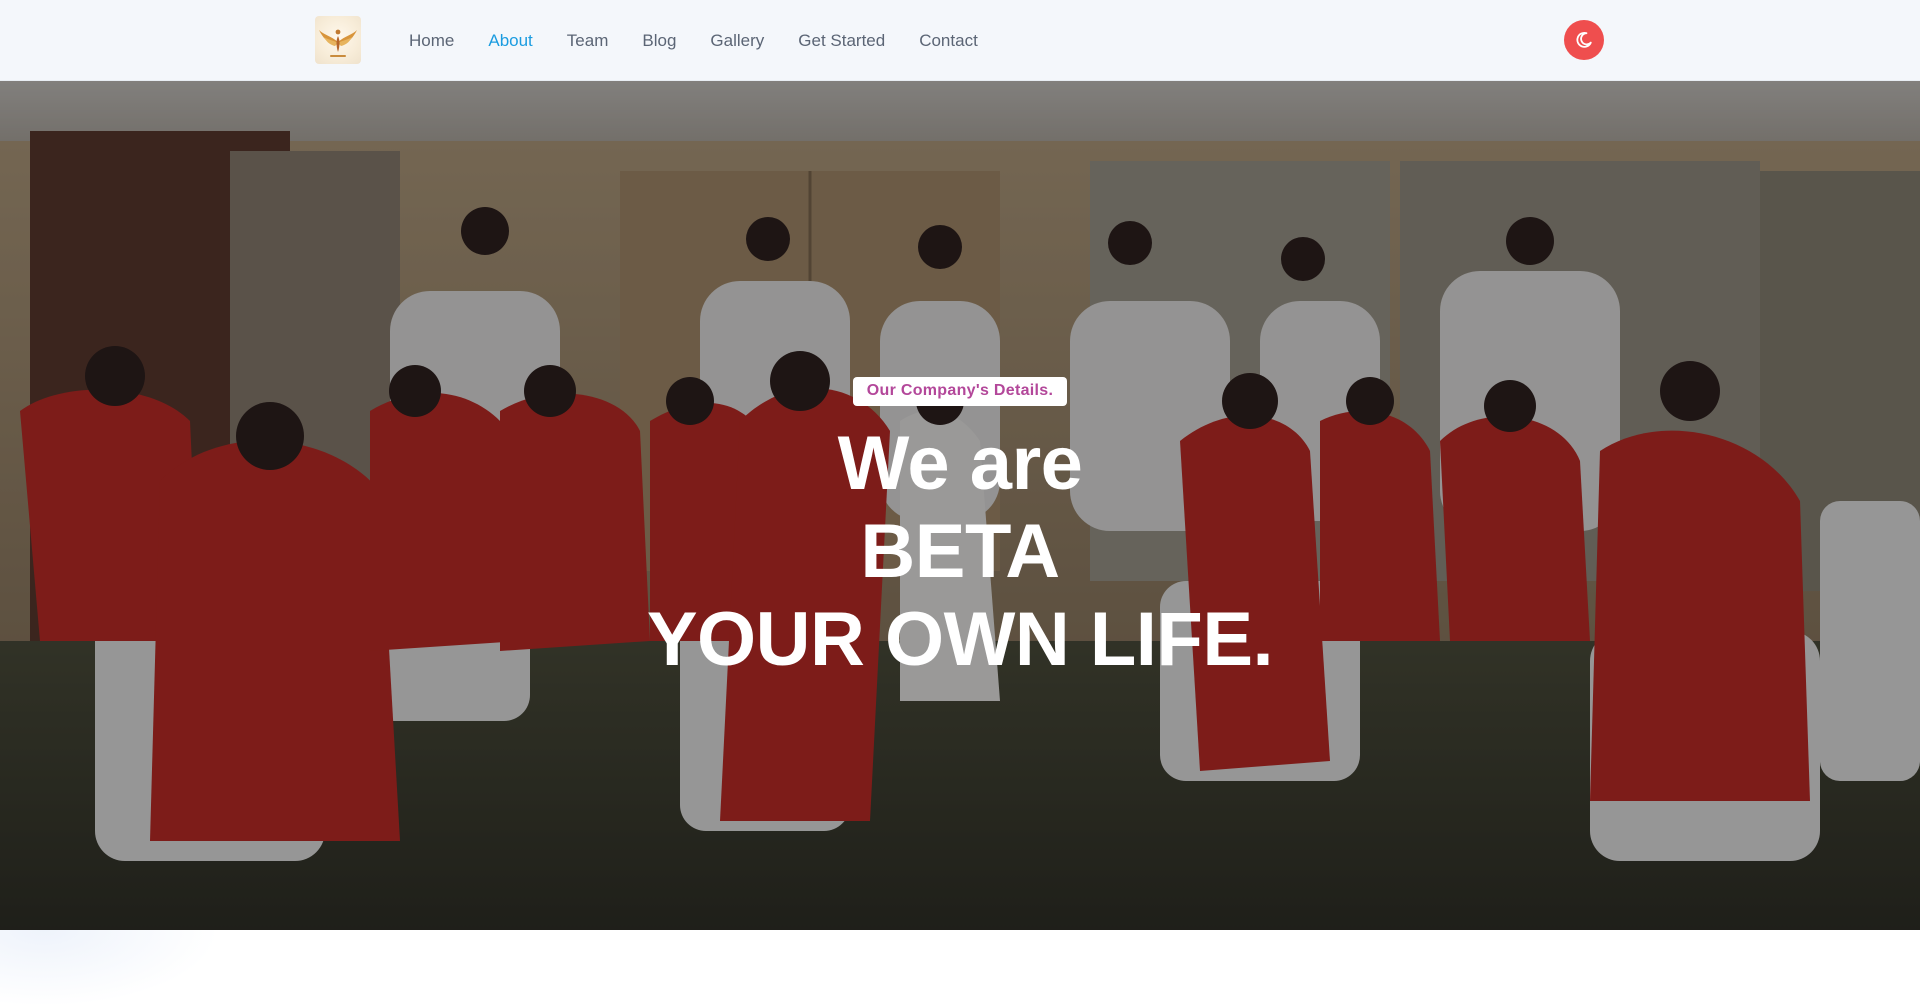 The image size is (1920, 1007). What do you see at coordinates (960, 391) in the screenshot?
I see `hero-tagline-badge: Our Company's Details.` at bounding box center [960, 391].